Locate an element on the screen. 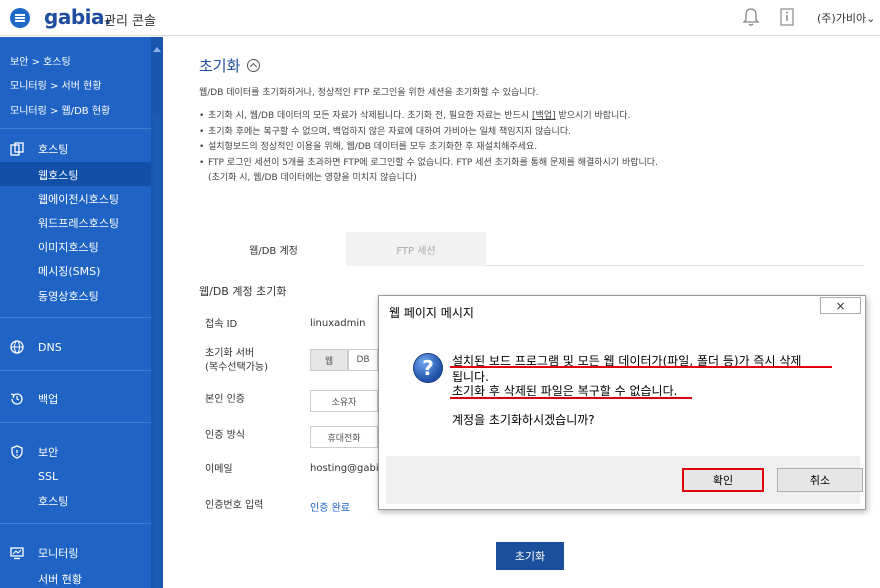 The height and width of the screenshot is (588, 880). auth-label: 본인 인증 is located at coordinates (225, 399).